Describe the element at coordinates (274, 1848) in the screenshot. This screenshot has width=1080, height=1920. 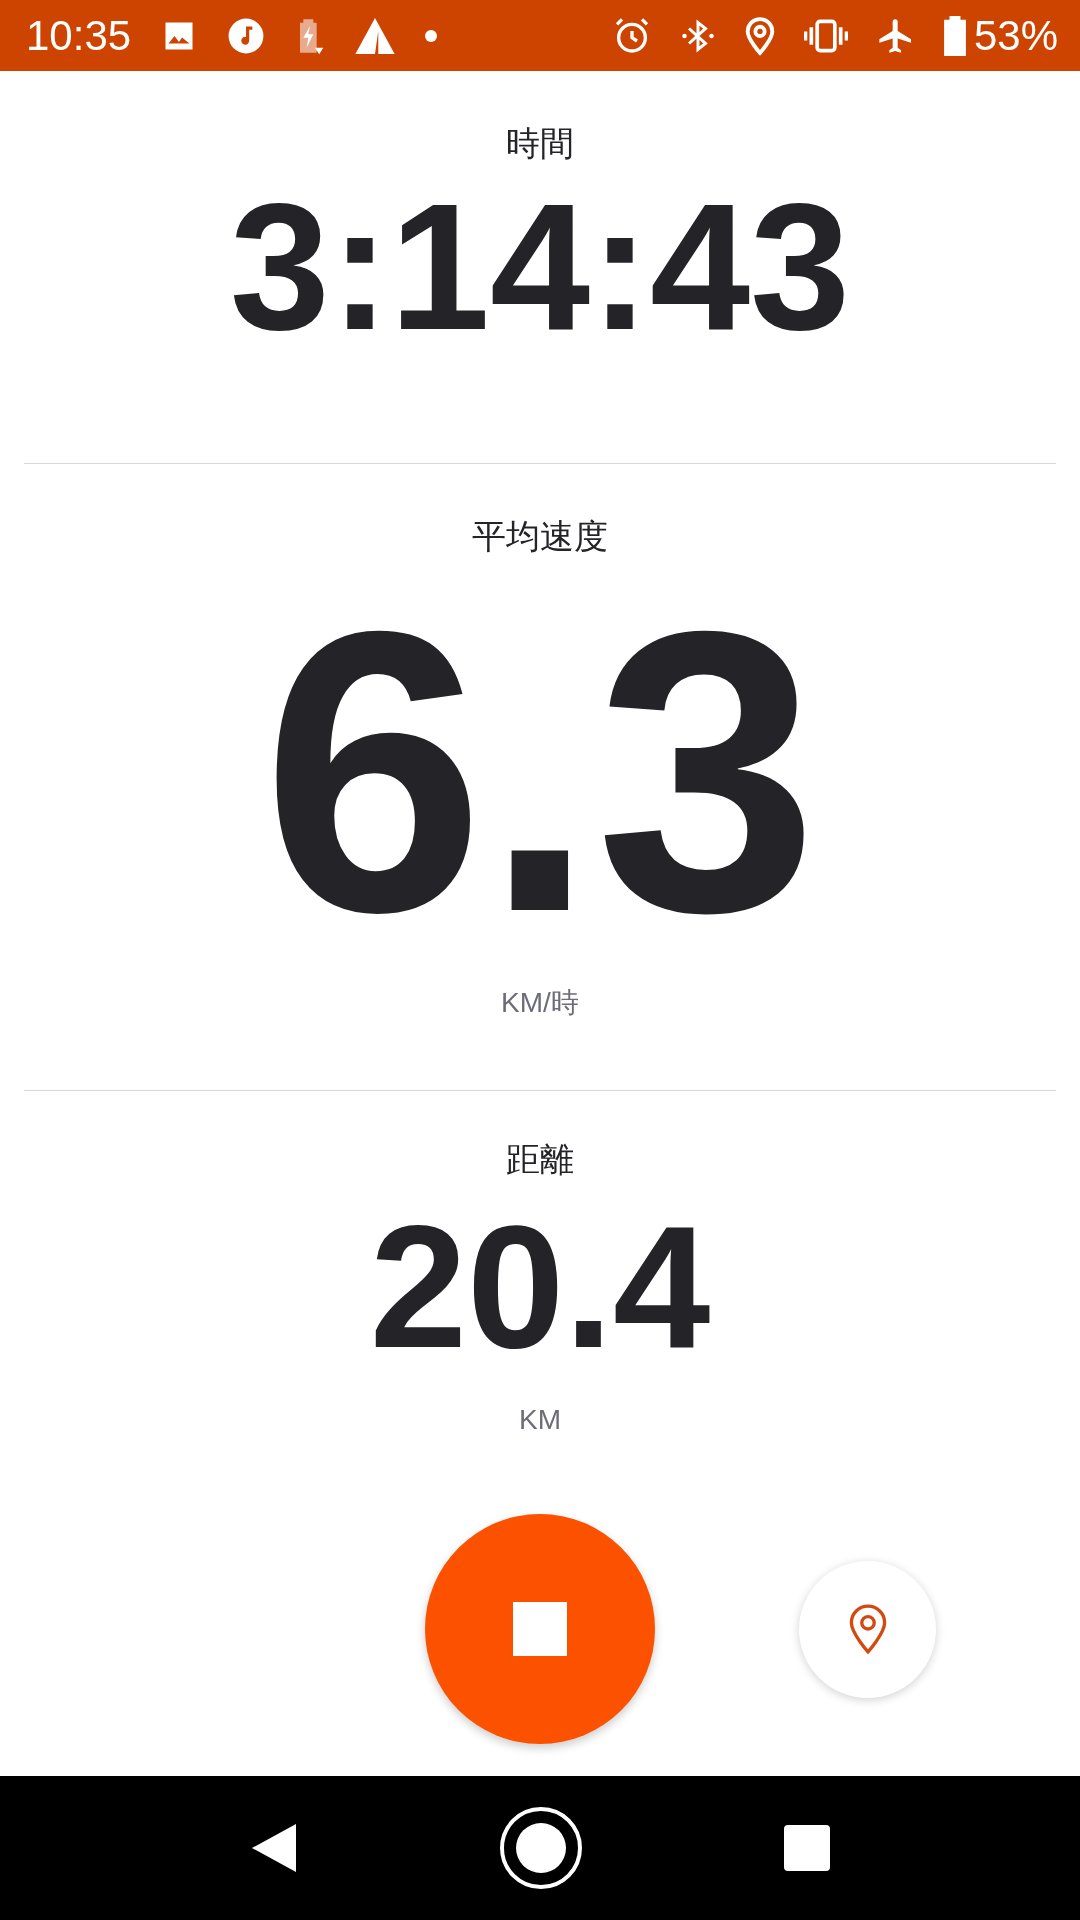
I see `back-icon` at that location.